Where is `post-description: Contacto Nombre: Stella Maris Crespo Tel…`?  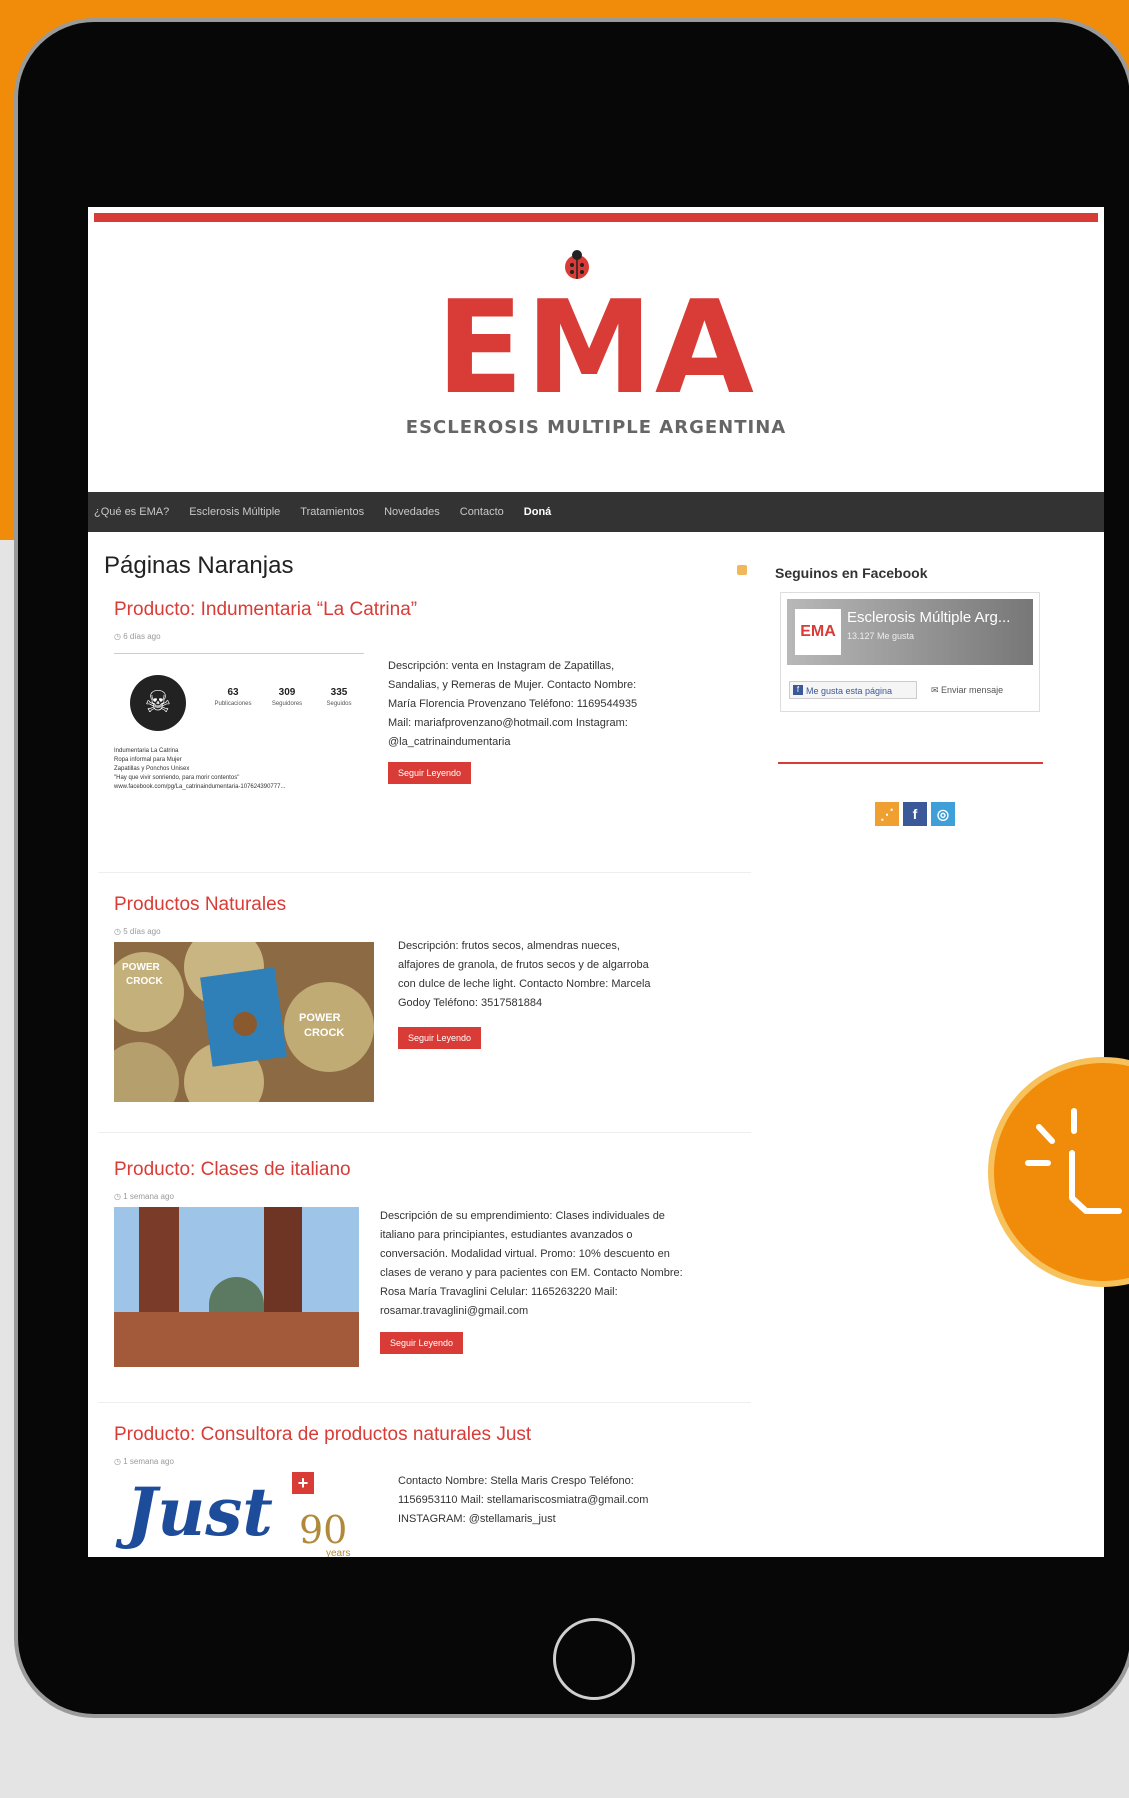
post-description: Contacto Nombre: Stella Maris Crespo Tel… is located at coordinates (523, 1500).